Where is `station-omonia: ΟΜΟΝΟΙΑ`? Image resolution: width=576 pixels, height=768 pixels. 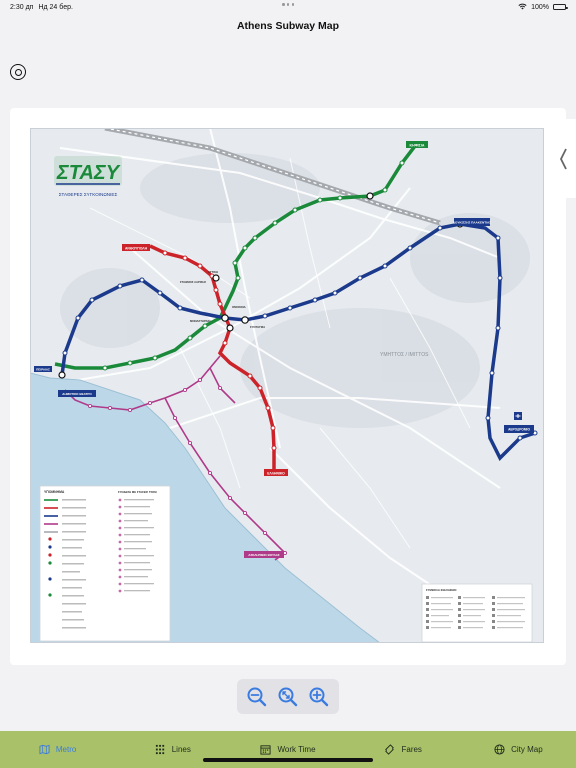
station-omonia: ΟΜΟΝΟΙΑ is located at coordinates (239, 307).